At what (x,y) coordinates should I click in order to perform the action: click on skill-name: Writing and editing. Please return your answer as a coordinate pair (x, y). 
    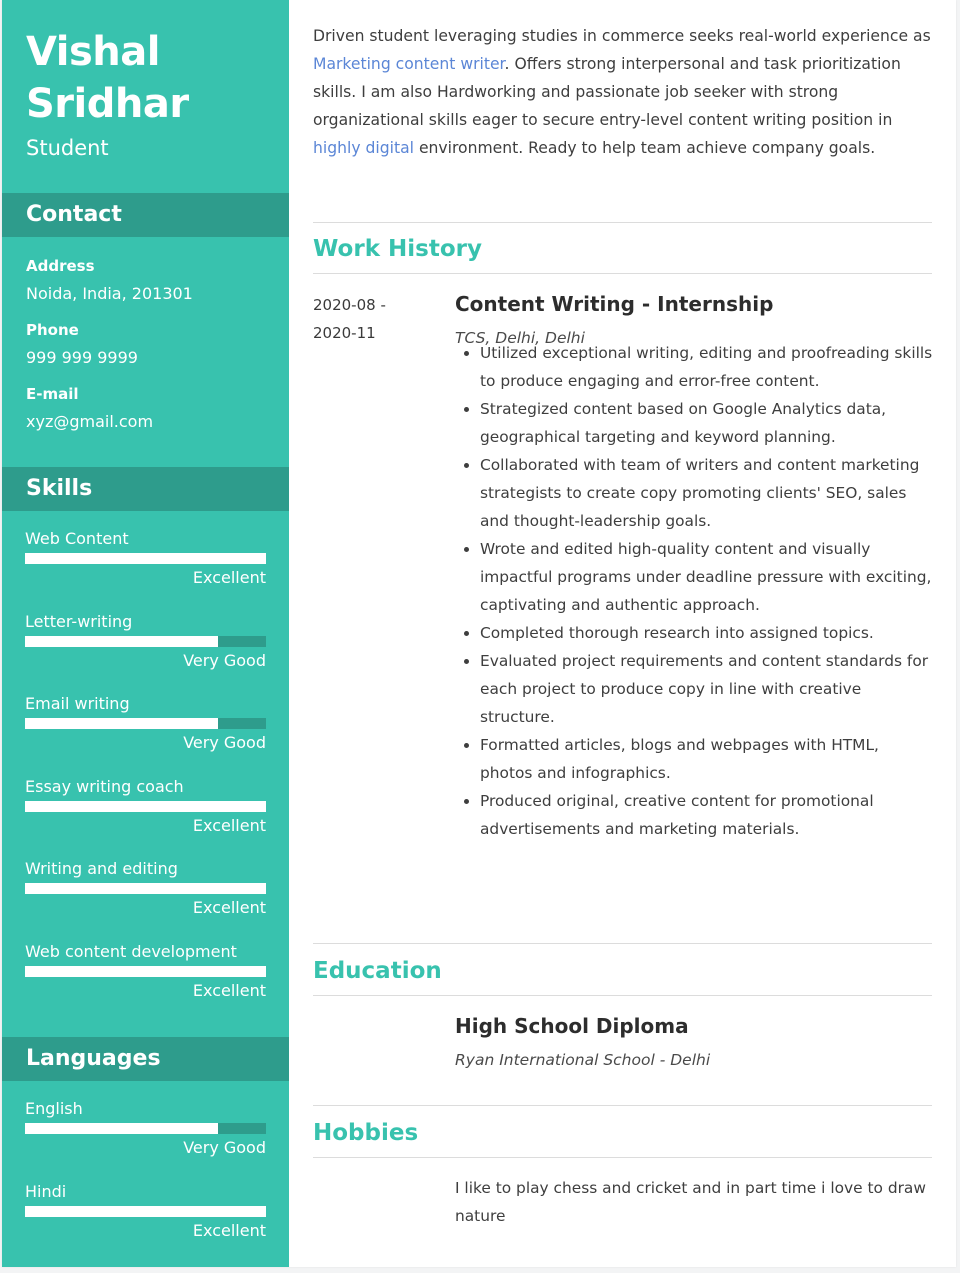
    Looking at the image, I should click on (101, 868).